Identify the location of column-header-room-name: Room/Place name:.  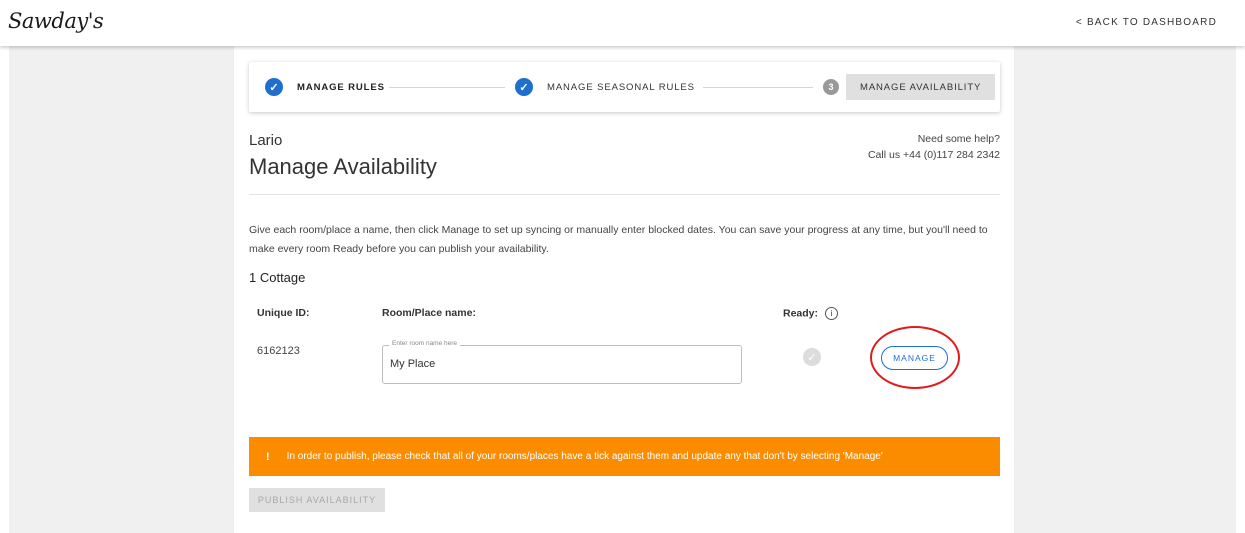
(429, 313).